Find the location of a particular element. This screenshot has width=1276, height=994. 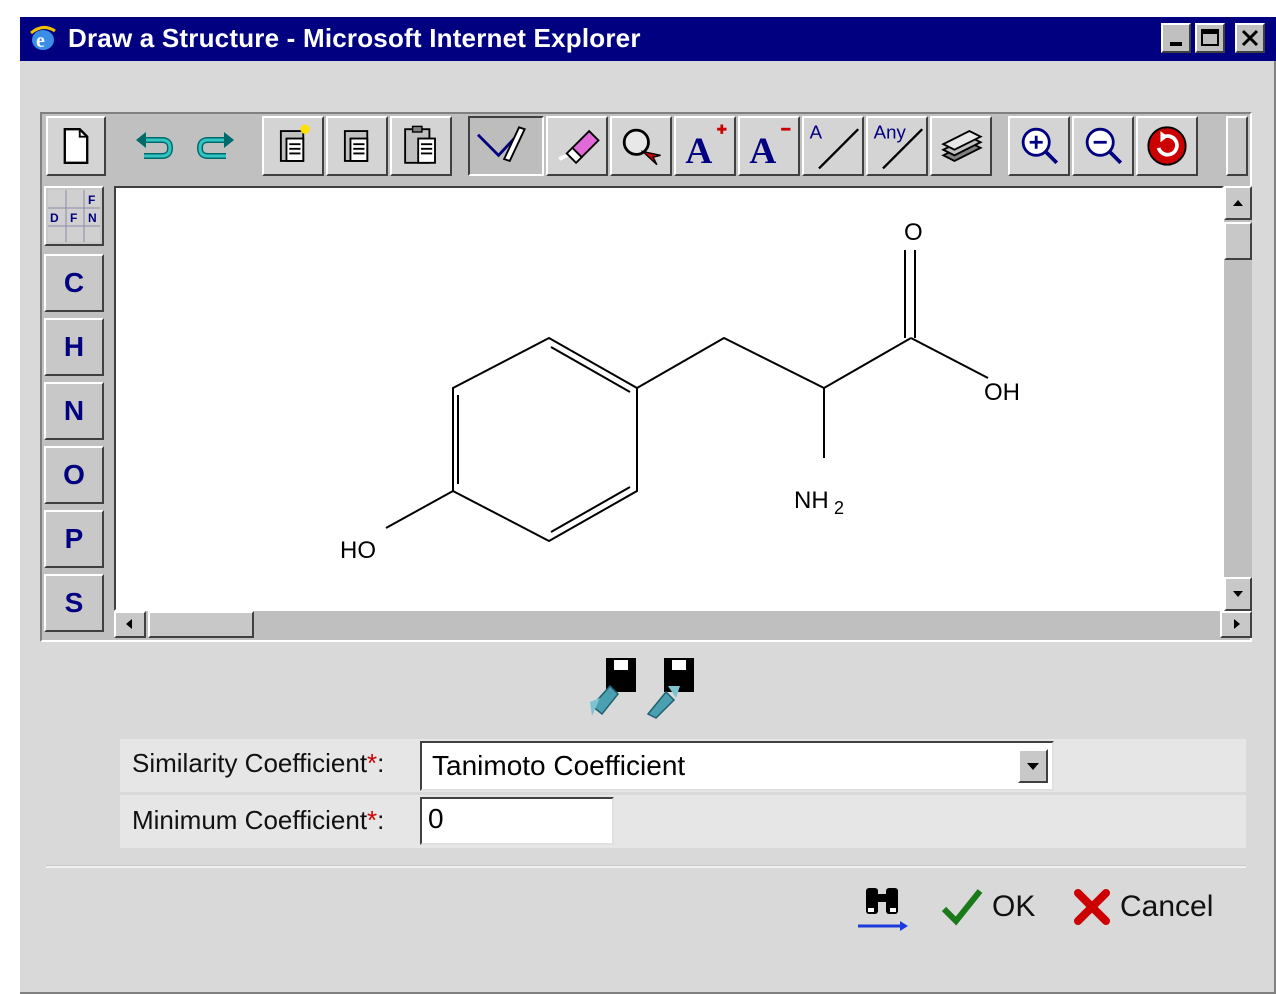

scroll-down-button is located at coordinates (1238, 594).